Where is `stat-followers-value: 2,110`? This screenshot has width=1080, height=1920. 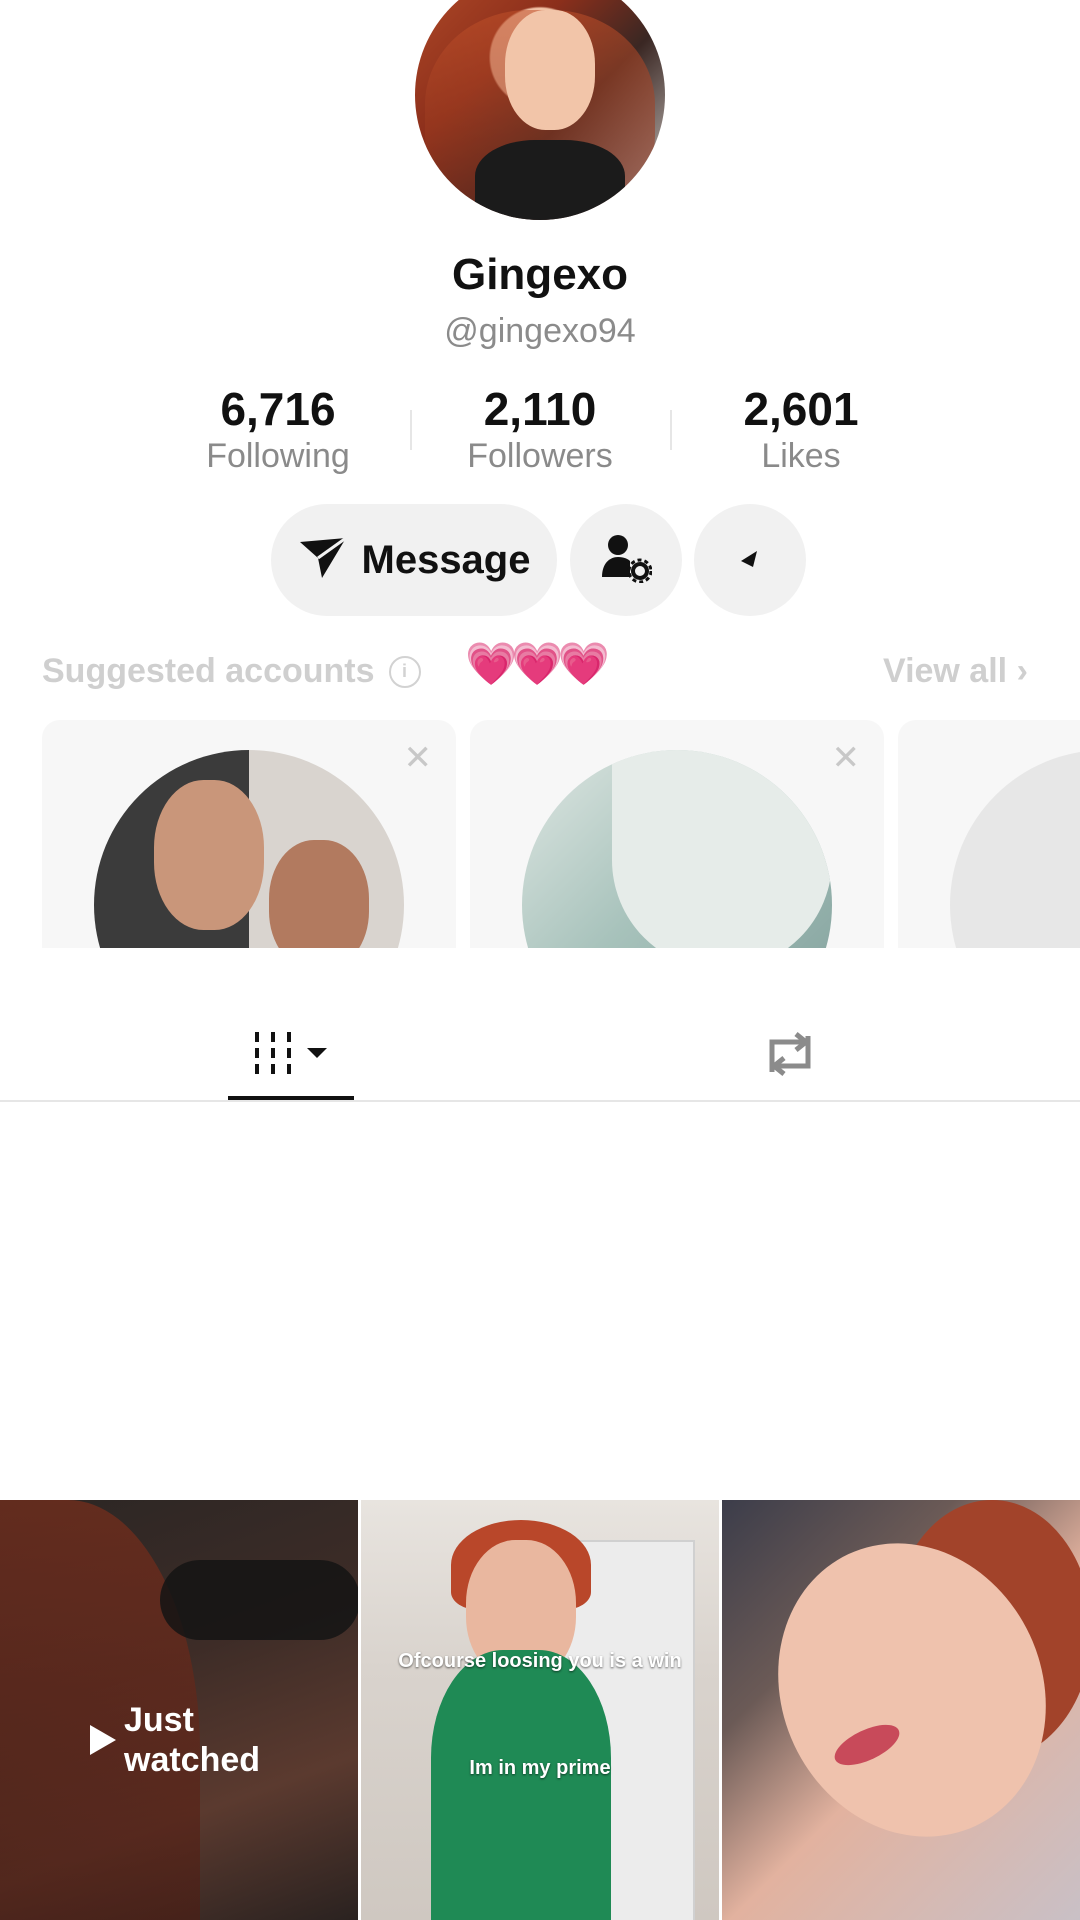 stat-followers-value: 2,110 is located at coordinates (540, 409).